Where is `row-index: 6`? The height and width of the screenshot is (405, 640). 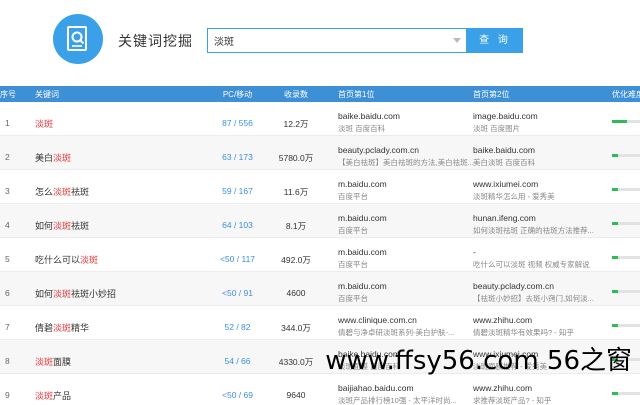
row-index: 6 is located at coordinates (7, 293).